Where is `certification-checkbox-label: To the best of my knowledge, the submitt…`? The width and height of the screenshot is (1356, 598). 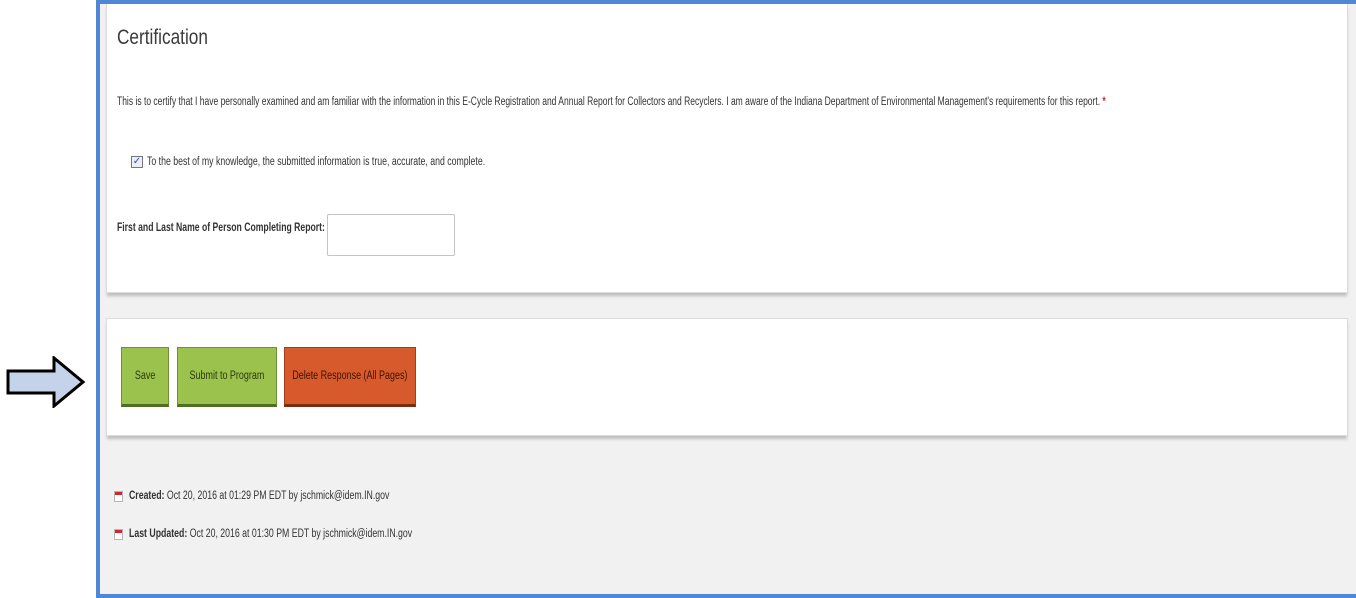 certification-checkbox-label: To the best of my knowledge, the submitt… is located at coordinates (316, 162).